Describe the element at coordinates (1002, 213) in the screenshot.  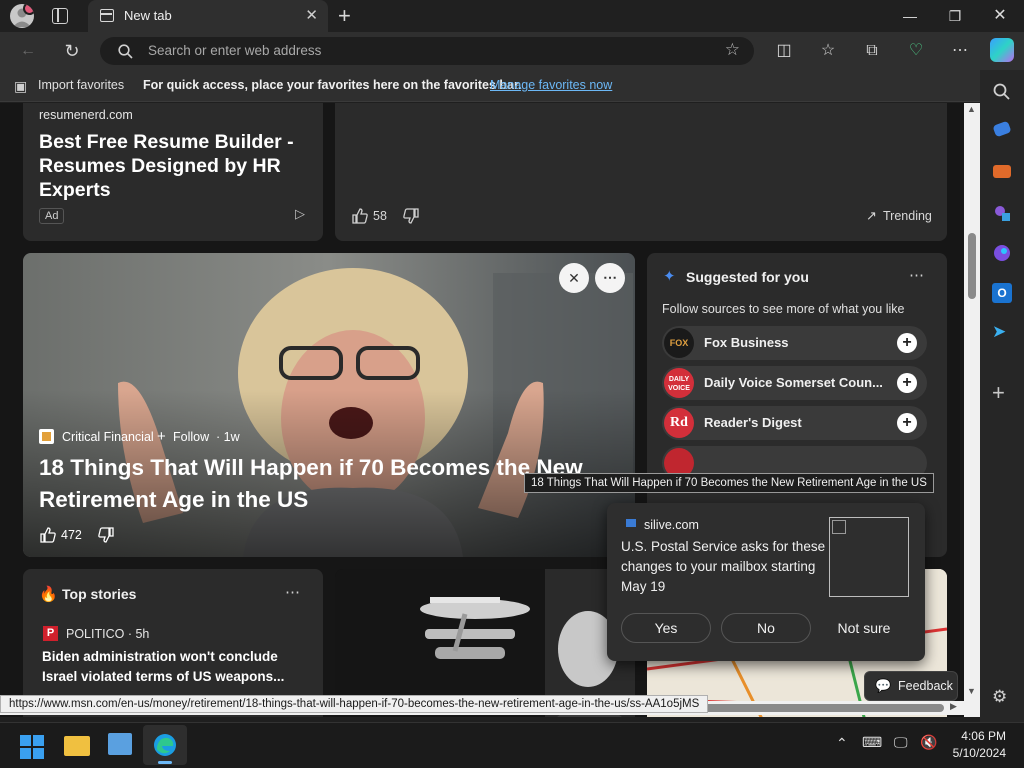
I see `games-icon` at that location.